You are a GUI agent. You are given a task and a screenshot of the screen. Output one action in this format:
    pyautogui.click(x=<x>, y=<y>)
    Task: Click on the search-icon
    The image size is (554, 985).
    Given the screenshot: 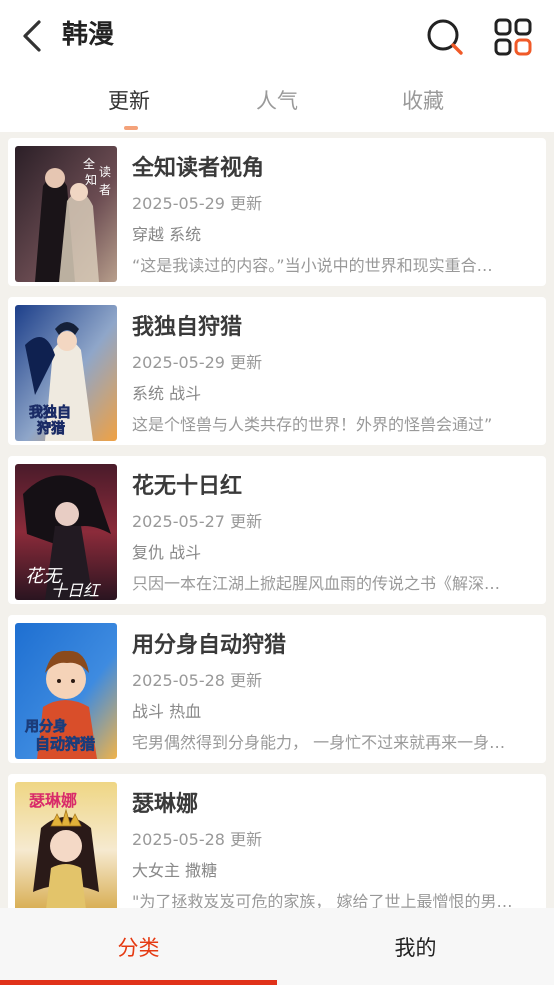 What is the action you would take?
    pyautogui.click(x=445, y=37)
    